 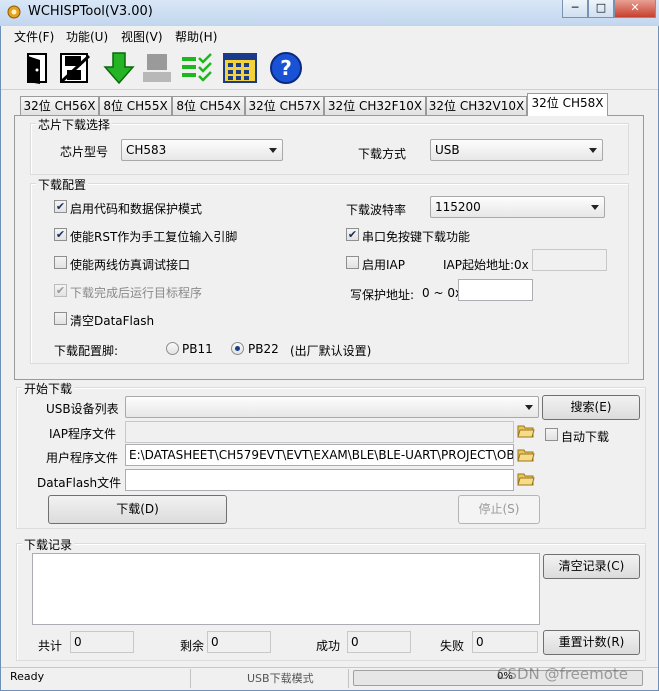 What do you see at coordinates (75, 68) in the screenshot?
I see `erase-chip-icon` at bounding box center [75, 68].